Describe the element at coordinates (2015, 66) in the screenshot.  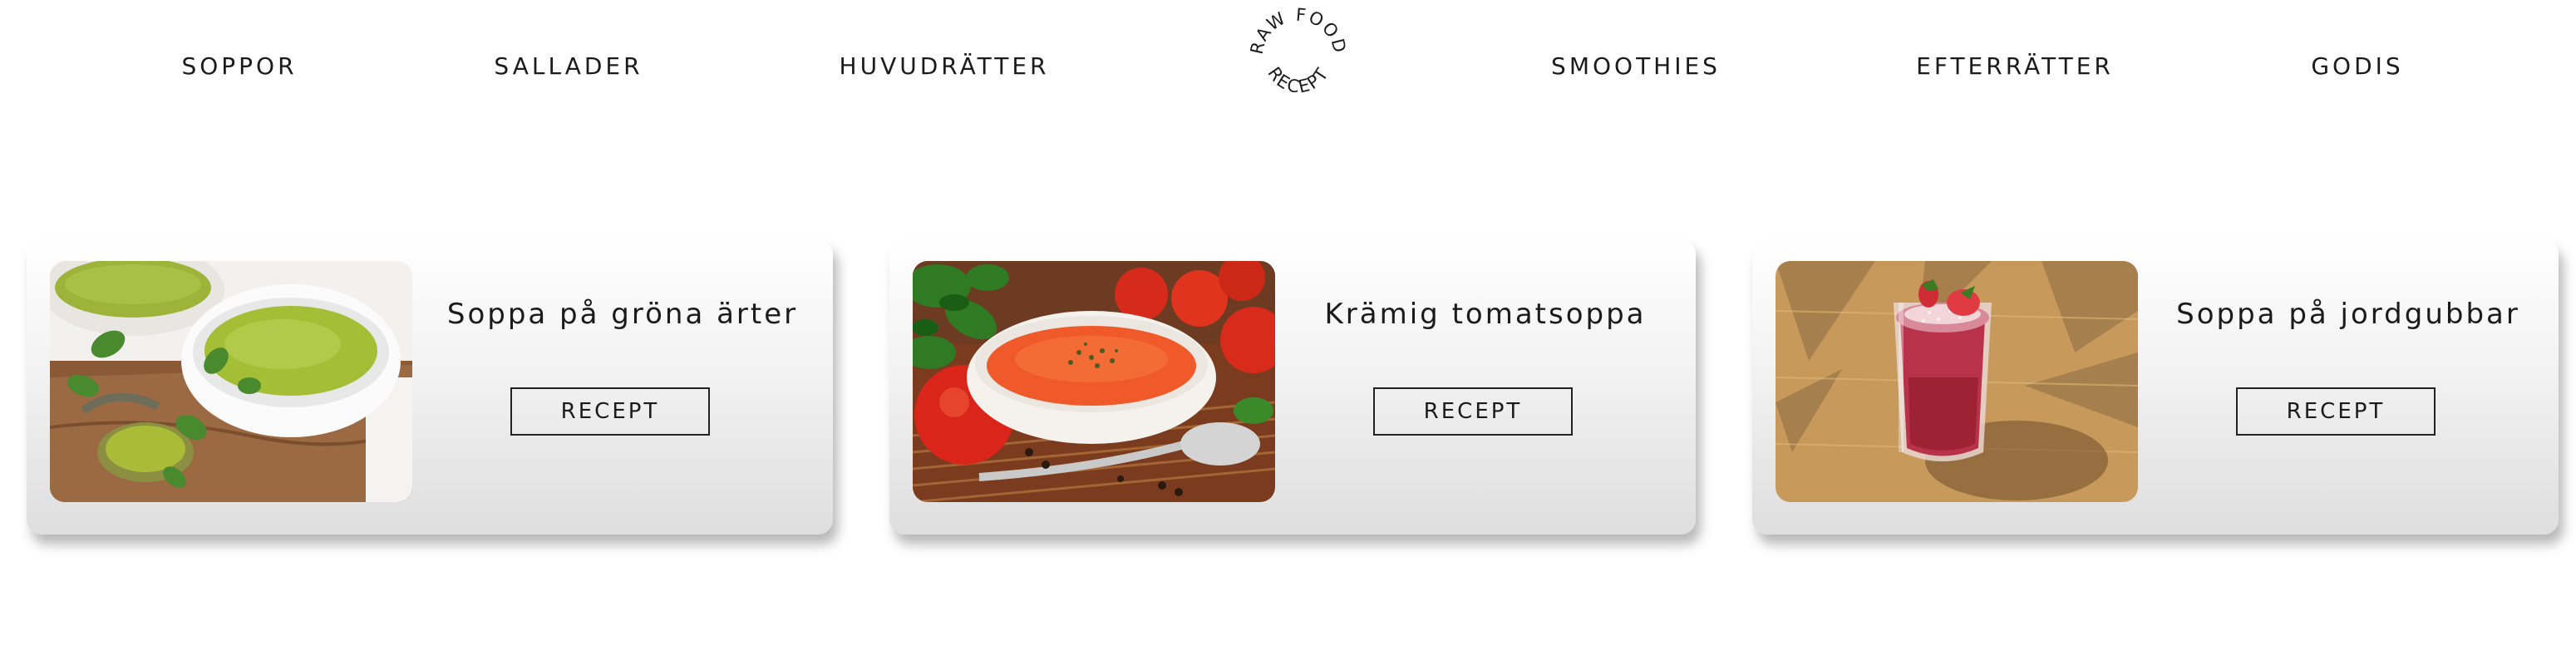
I see `nav-item-efterratter: EFTERRÄTTER` at that location.